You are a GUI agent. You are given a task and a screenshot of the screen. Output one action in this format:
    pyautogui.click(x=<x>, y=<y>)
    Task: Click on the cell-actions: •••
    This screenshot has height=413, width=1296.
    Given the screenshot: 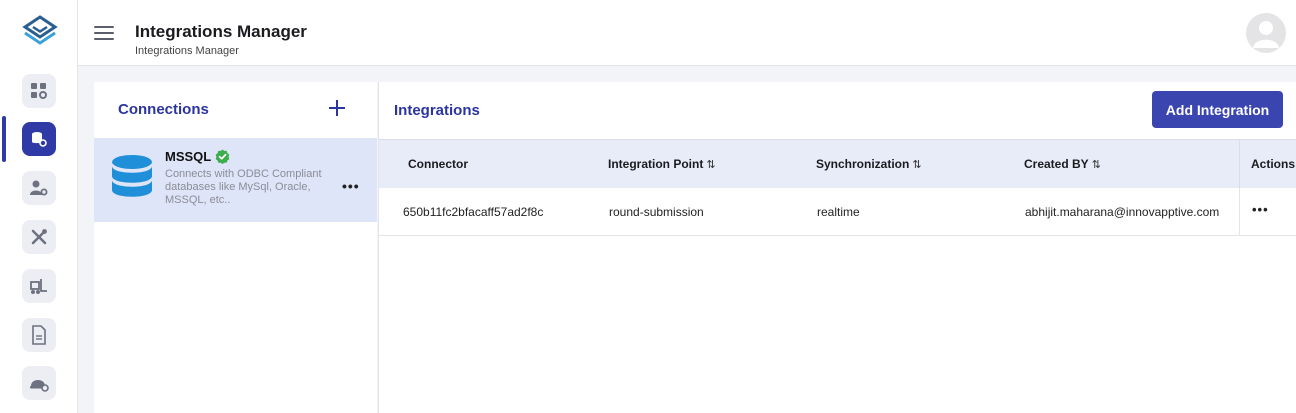 What is the action you would take?
    pyautogui.click(x=1267, y=212)
    